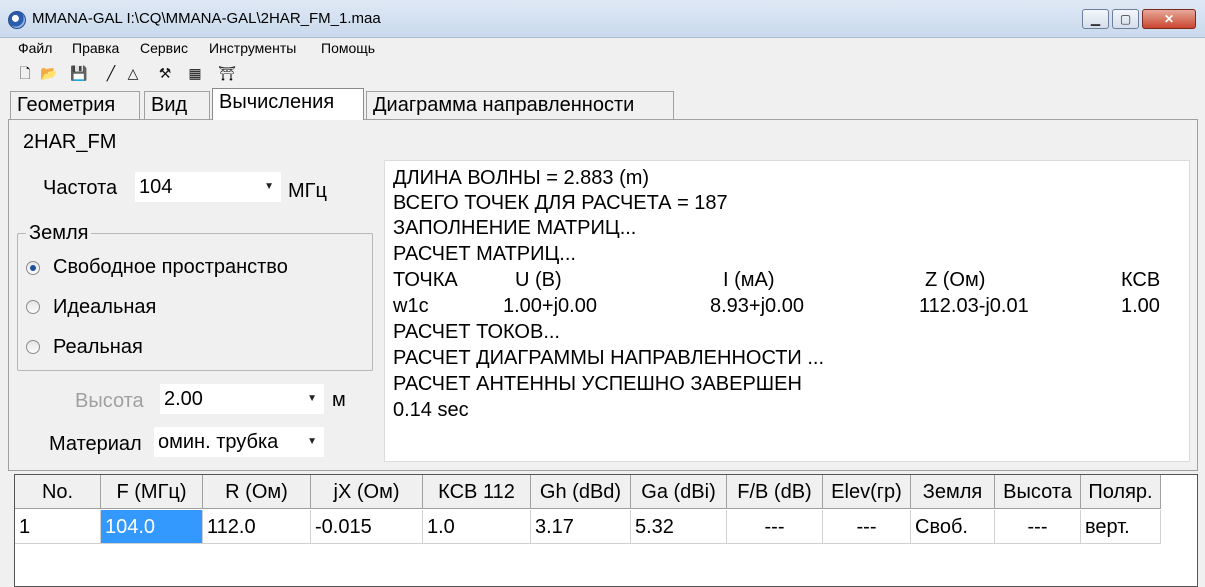 The image size is (1205, 587). What do you see at coordinates (411, 306) in the screenshot?
I see `point-name: w1c` at bounding box center [411, 306].